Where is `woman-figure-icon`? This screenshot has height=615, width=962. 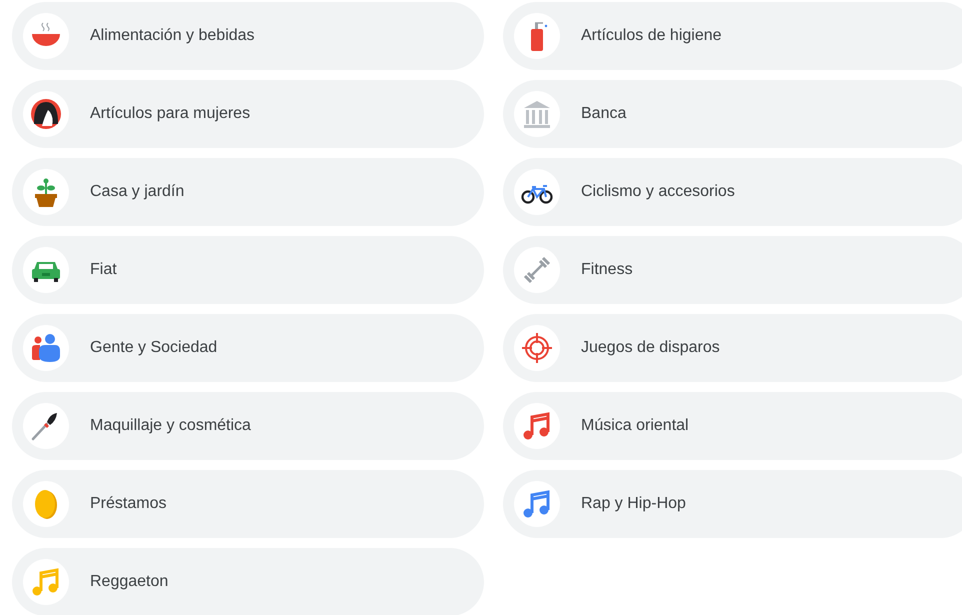
woman-figure-icon is located at coordinates (46, 114).